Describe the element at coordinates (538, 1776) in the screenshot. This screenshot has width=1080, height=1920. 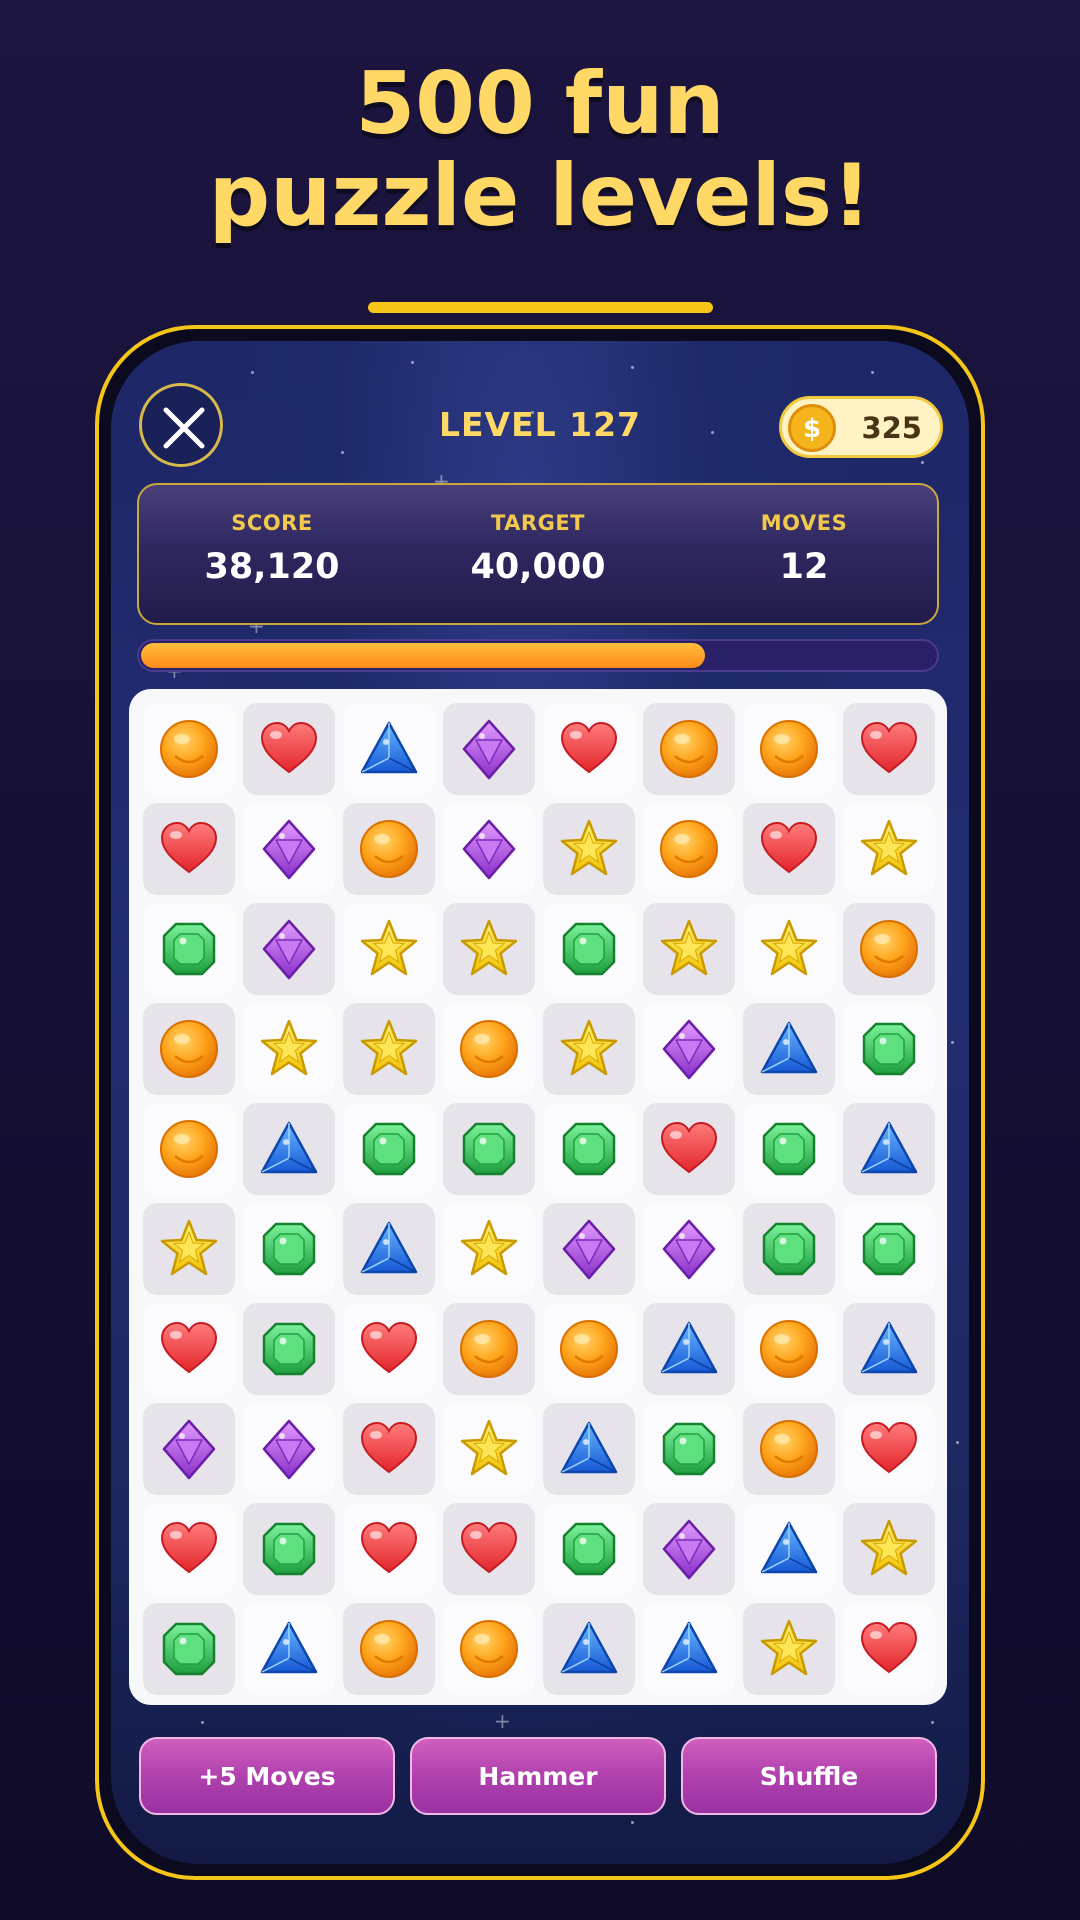
I see `hammer-button: Hammer` at that location.